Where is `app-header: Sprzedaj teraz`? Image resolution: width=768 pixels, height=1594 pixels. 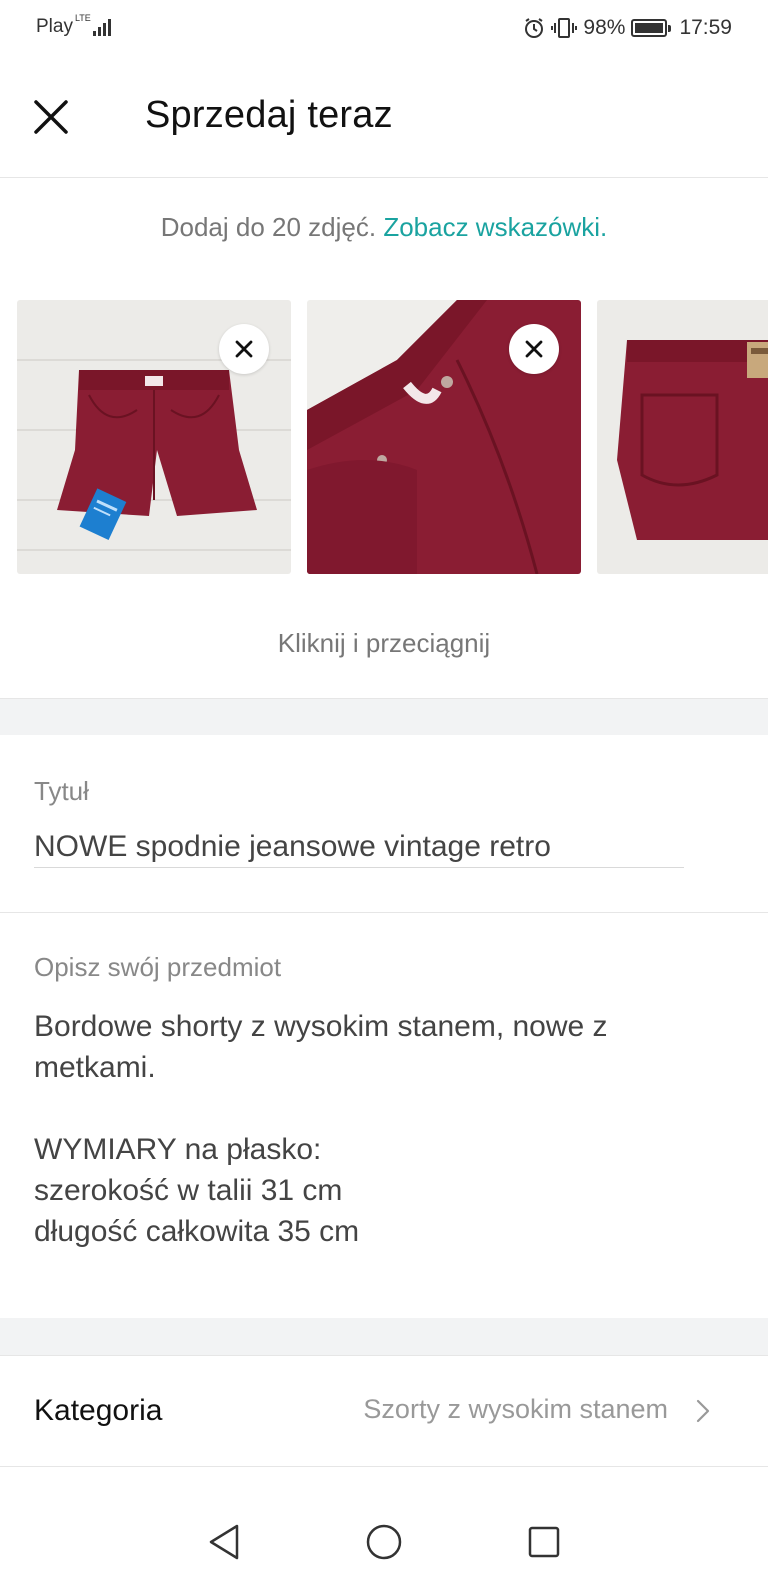
app-header: Sprzedaj teraz is located at coordinates (384, 118).